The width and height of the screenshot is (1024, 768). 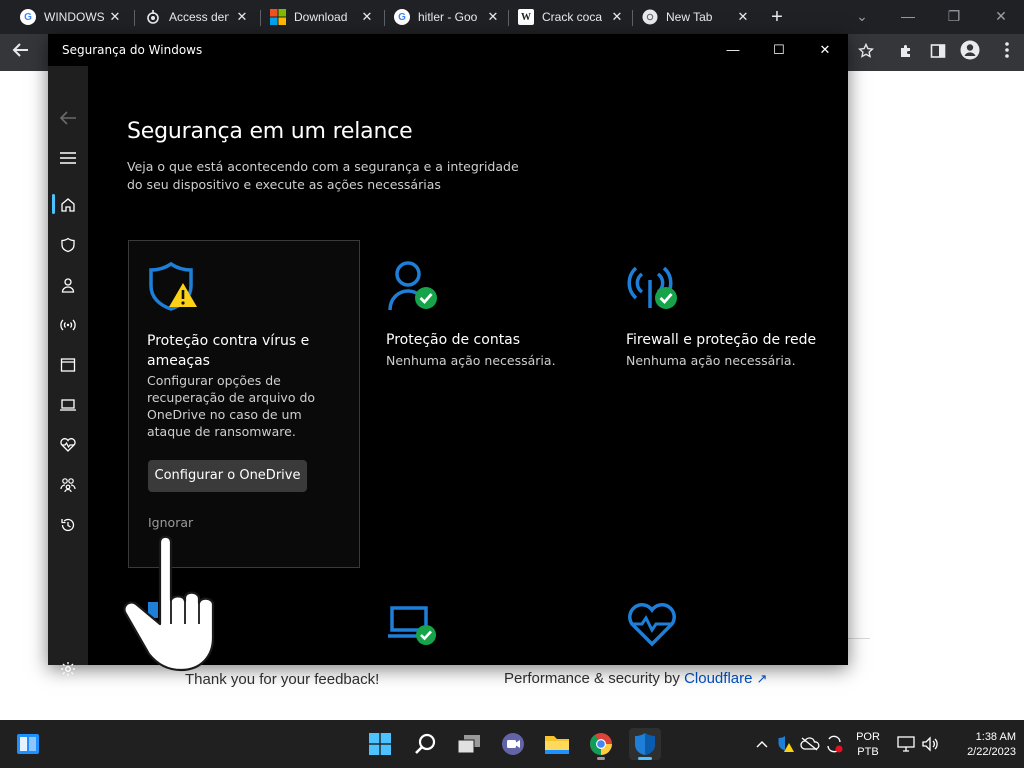 I want to click on microsoft-icon, so click(x=278, y=17).